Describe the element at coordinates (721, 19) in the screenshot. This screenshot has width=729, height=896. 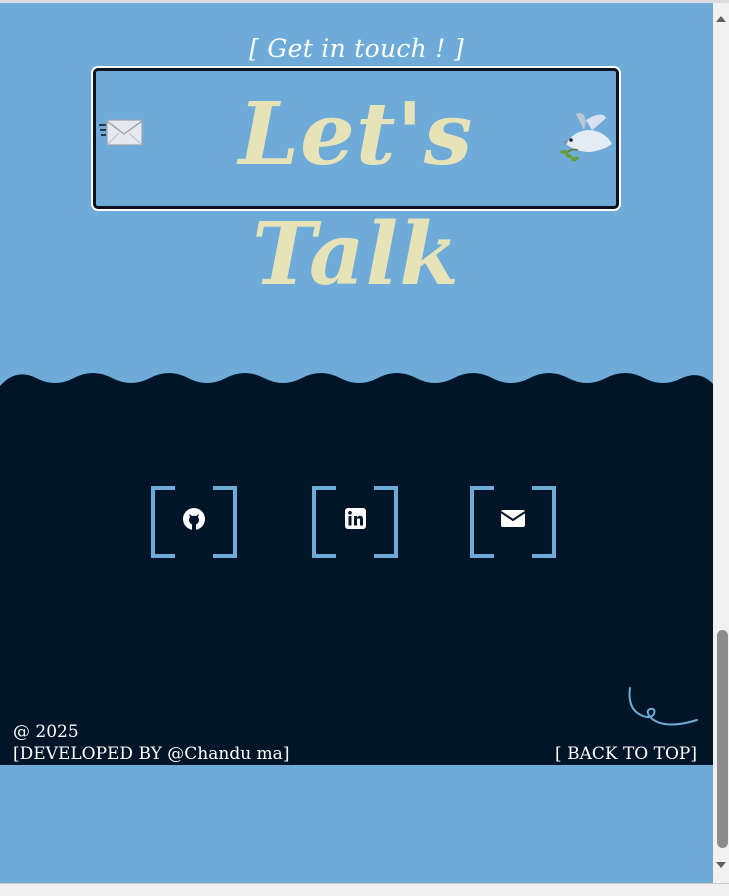
I see `scroll-up-arrow-icon` at that location.